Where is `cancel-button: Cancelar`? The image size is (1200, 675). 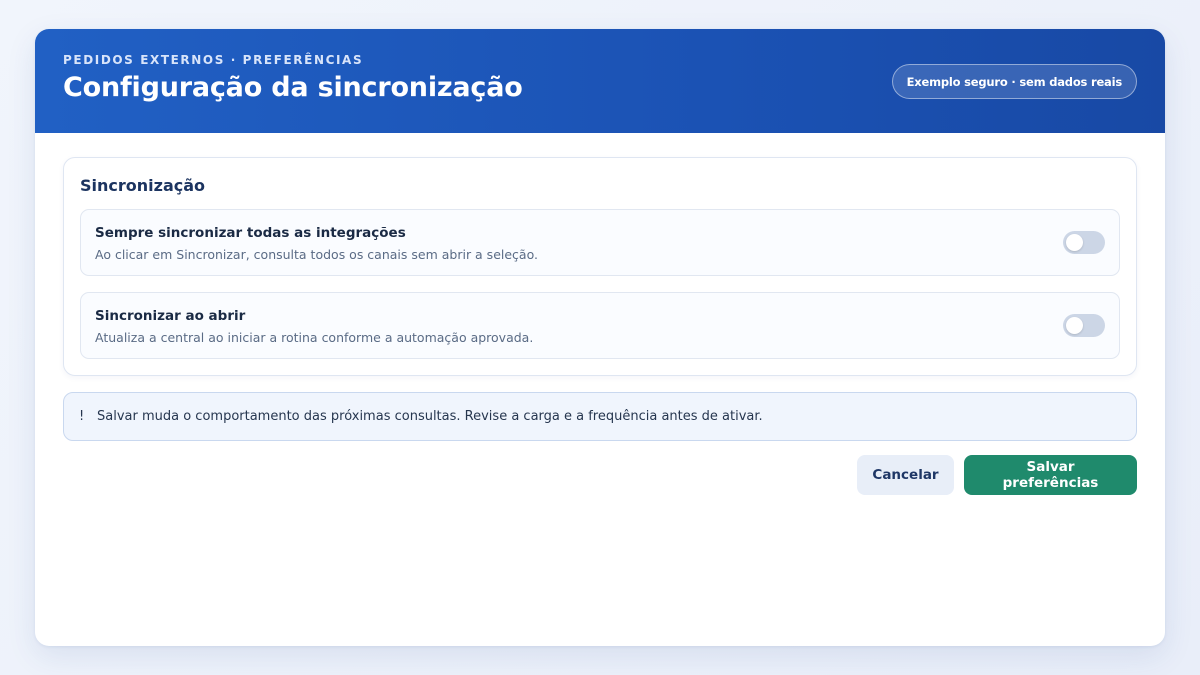 cancel-button: Cancelar is located at coordinates (905, 475).